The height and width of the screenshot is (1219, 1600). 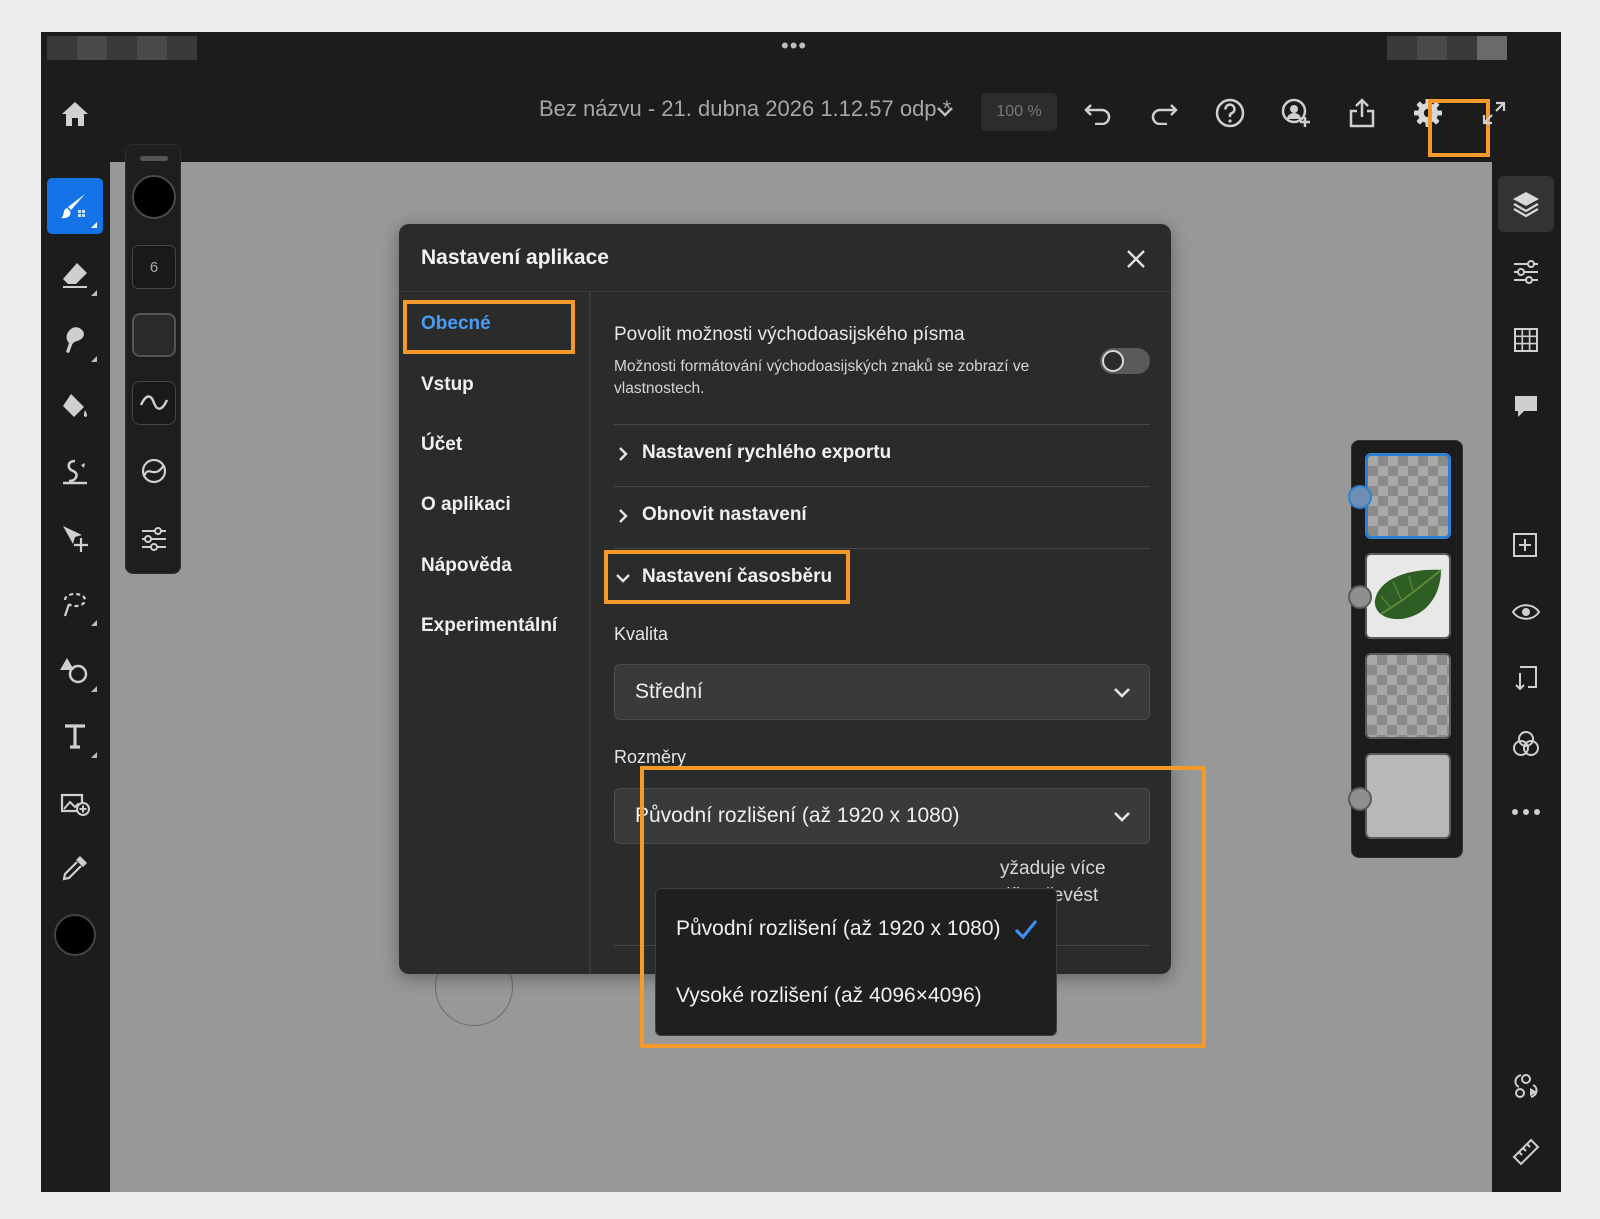 I want to click on adjustments-icon, so click(x=1526, y=272).